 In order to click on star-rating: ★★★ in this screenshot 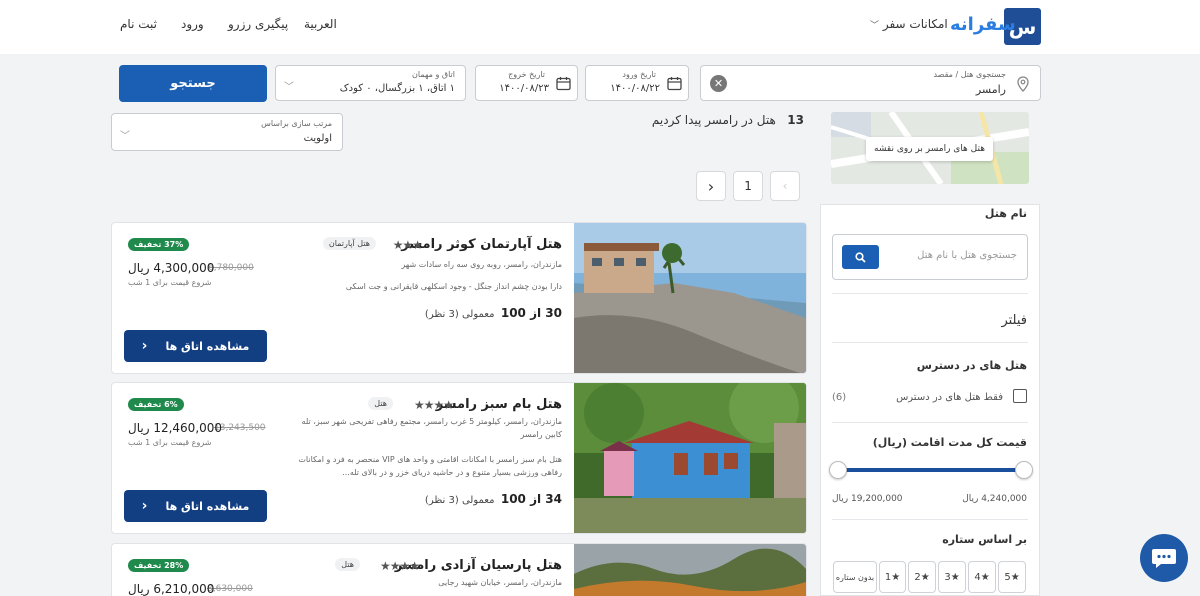, I will do `click(407, 245)`.